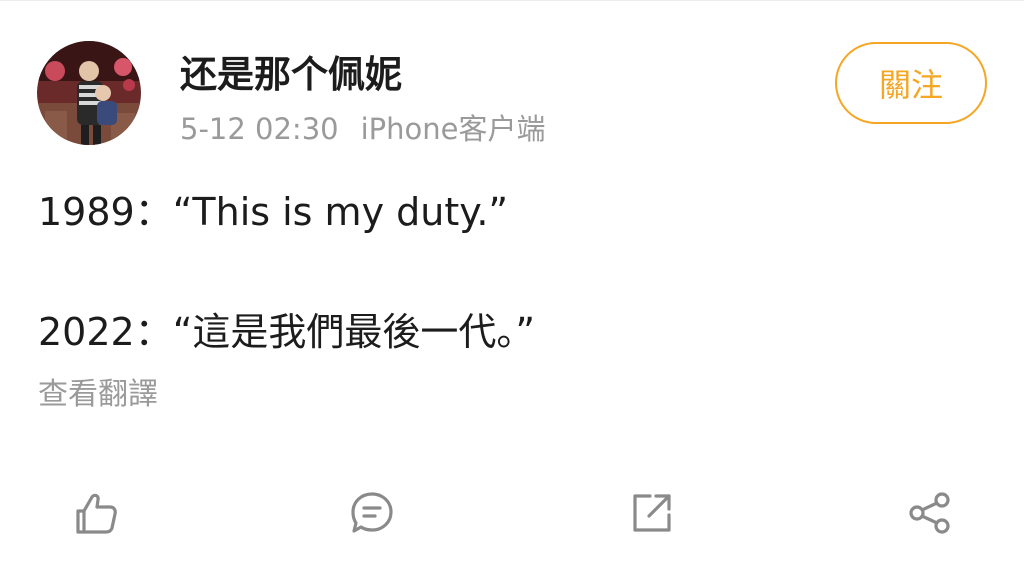 The image size is (1024, 576). I want to click on post-source: iPhone客户端, so click(453, 129).